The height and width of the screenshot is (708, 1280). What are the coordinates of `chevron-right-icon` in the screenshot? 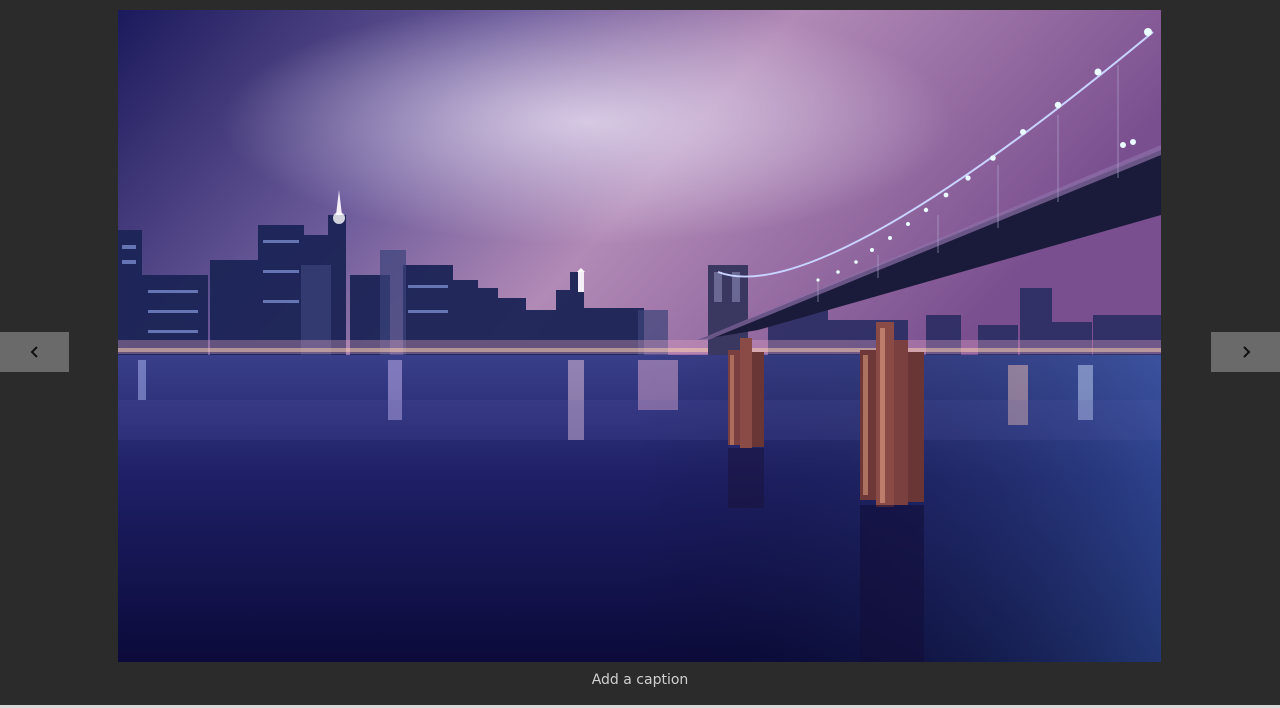 It's located at (1246, 352).